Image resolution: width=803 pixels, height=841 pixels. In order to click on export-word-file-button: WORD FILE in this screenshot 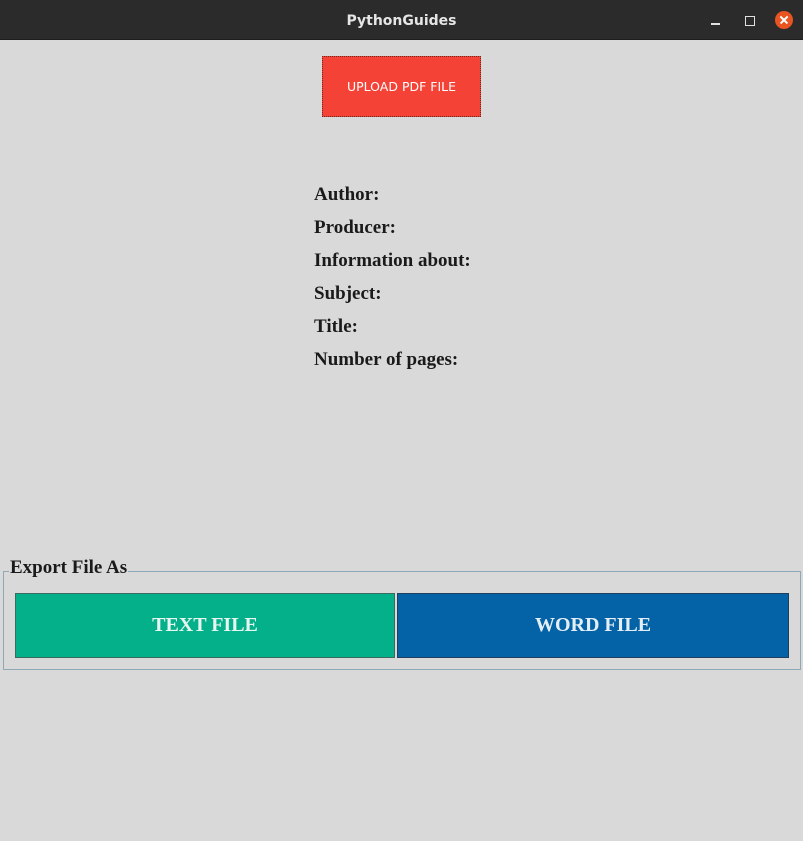, I will do `click(593, 625)`.